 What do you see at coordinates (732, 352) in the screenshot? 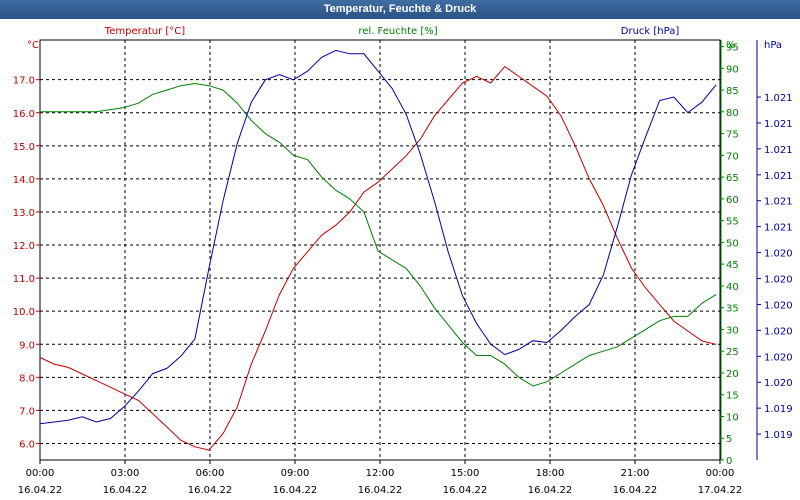
I see `humidity-axis-tick-label: 25` at bounding box center [732, 352].